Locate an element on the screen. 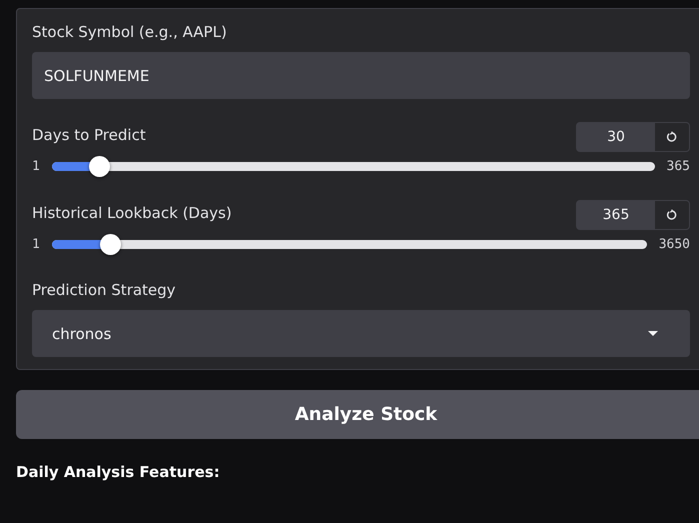 The image size is (699, 523). field-label: Prediction Strategy is located at coordinates (104, 290).